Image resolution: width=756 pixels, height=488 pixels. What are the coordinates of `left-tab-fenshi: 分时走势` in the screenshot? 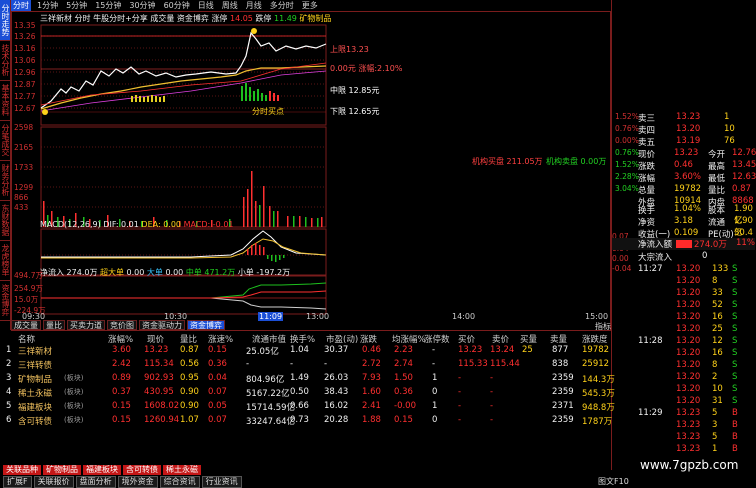 It's located at (5, 20).